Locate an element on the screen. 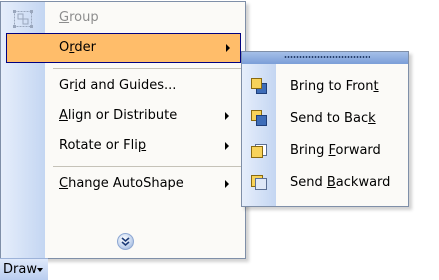 The image size is (439, 280). draw-button-label: Draw is located at coordinates (20, 269).